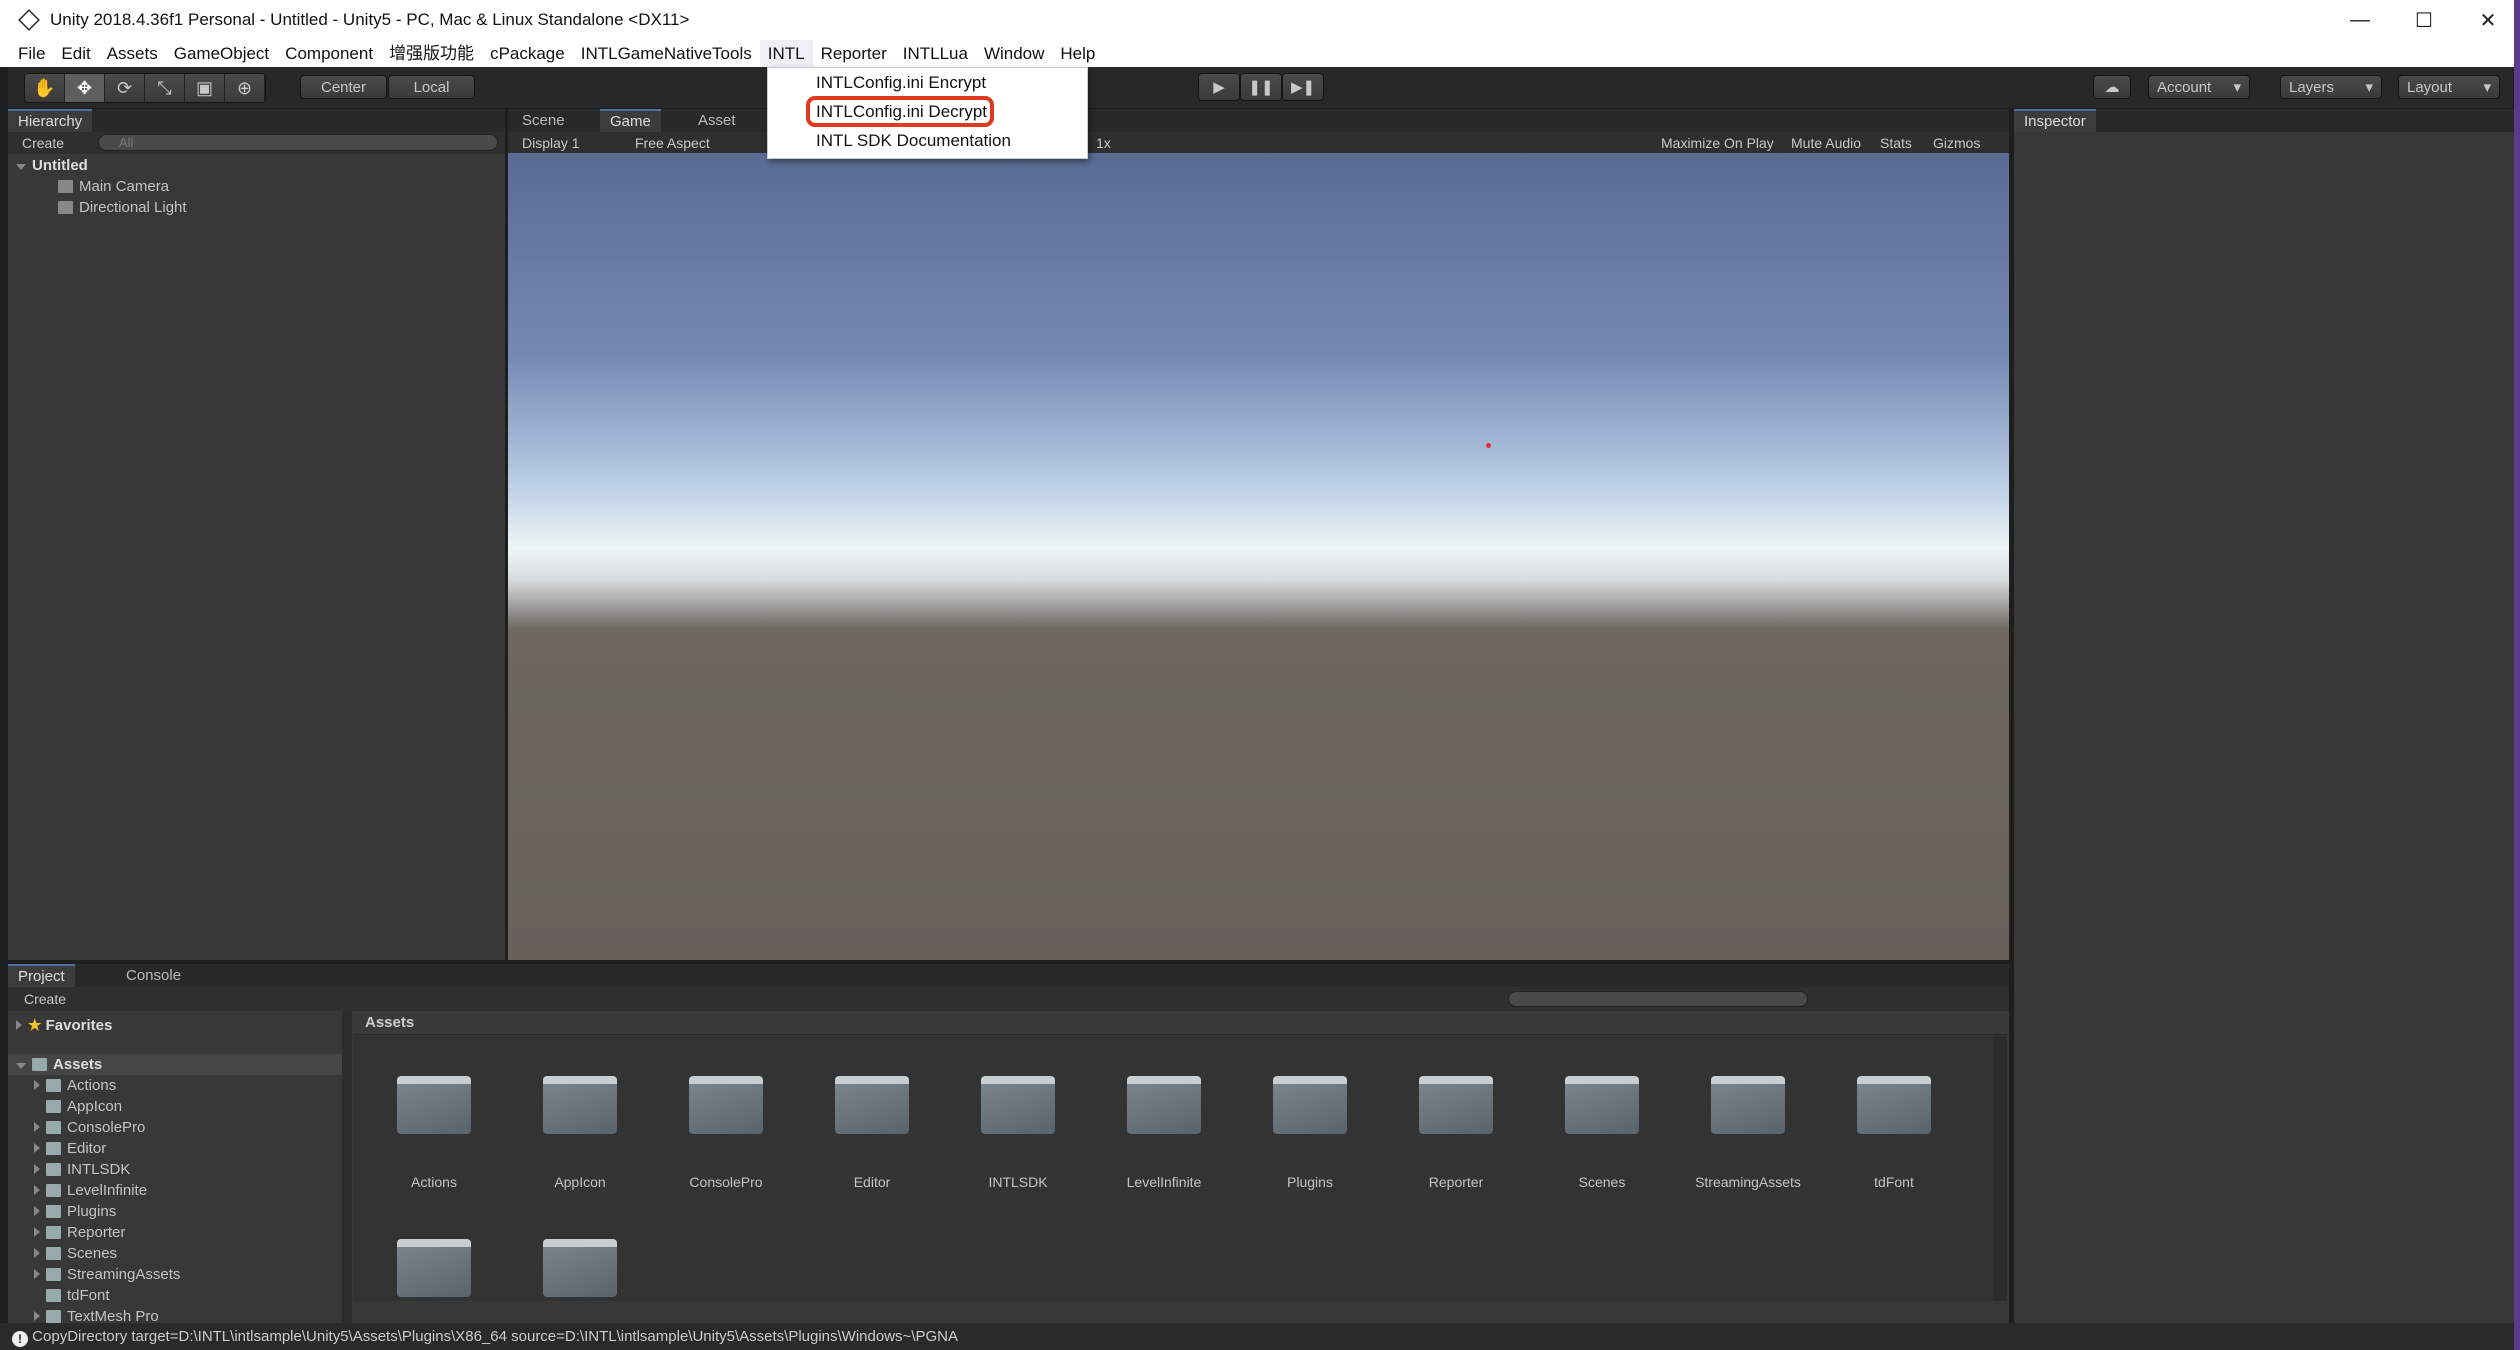 The height and width of the screenshot is (1350, 2520). Describe the element at coordinates (2055, 120) in the screenshot. I see `tab-inspector: Inspector` at that location.